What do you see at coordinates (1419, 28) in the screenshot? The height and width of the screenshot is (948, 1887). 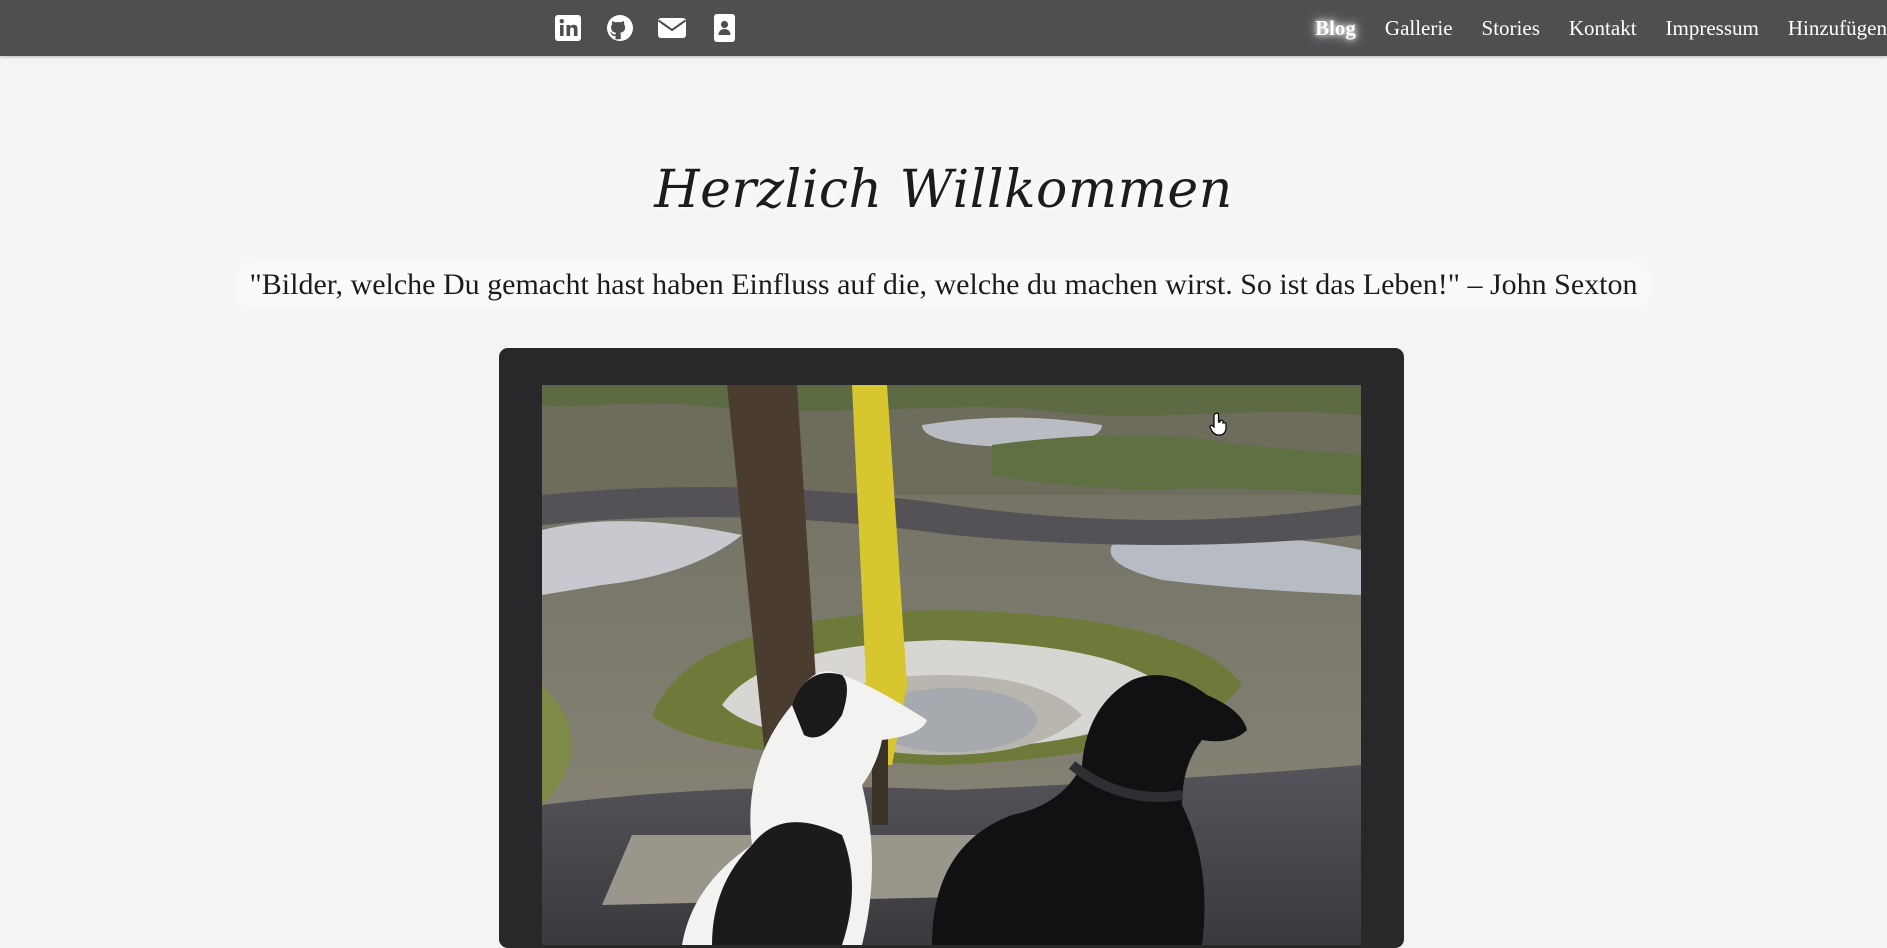 I see `nav-link-gallerie: Gallerie` at bounding box center [1419, 28].